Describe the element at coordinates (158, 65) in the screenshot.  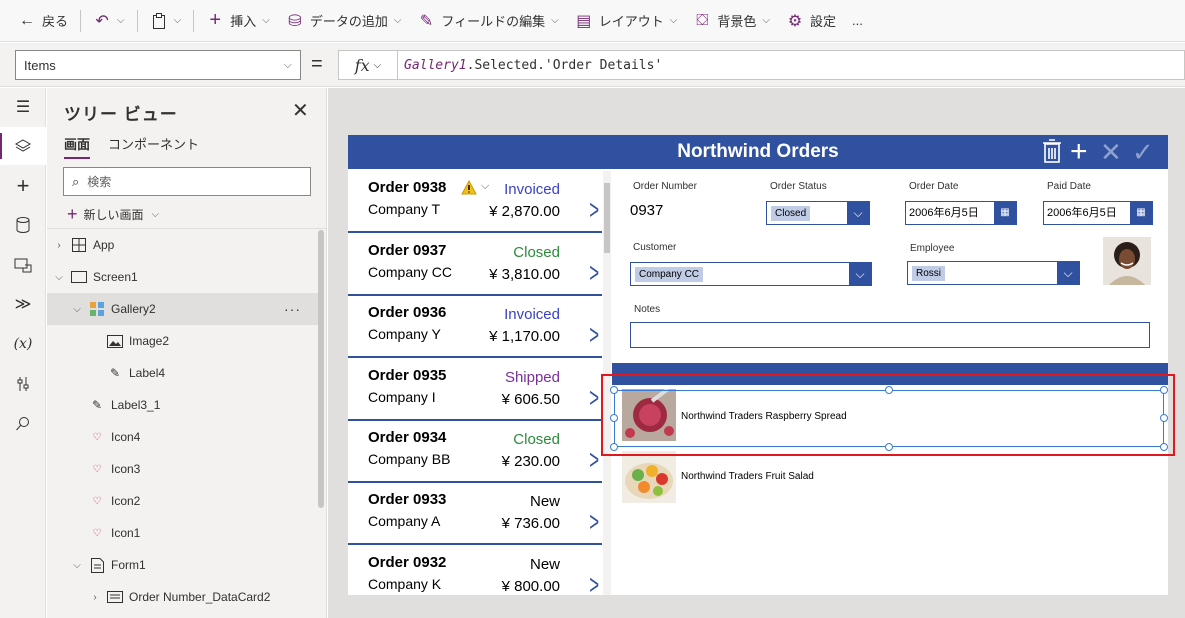
I see `property-selector: Items ⌵` at that location.